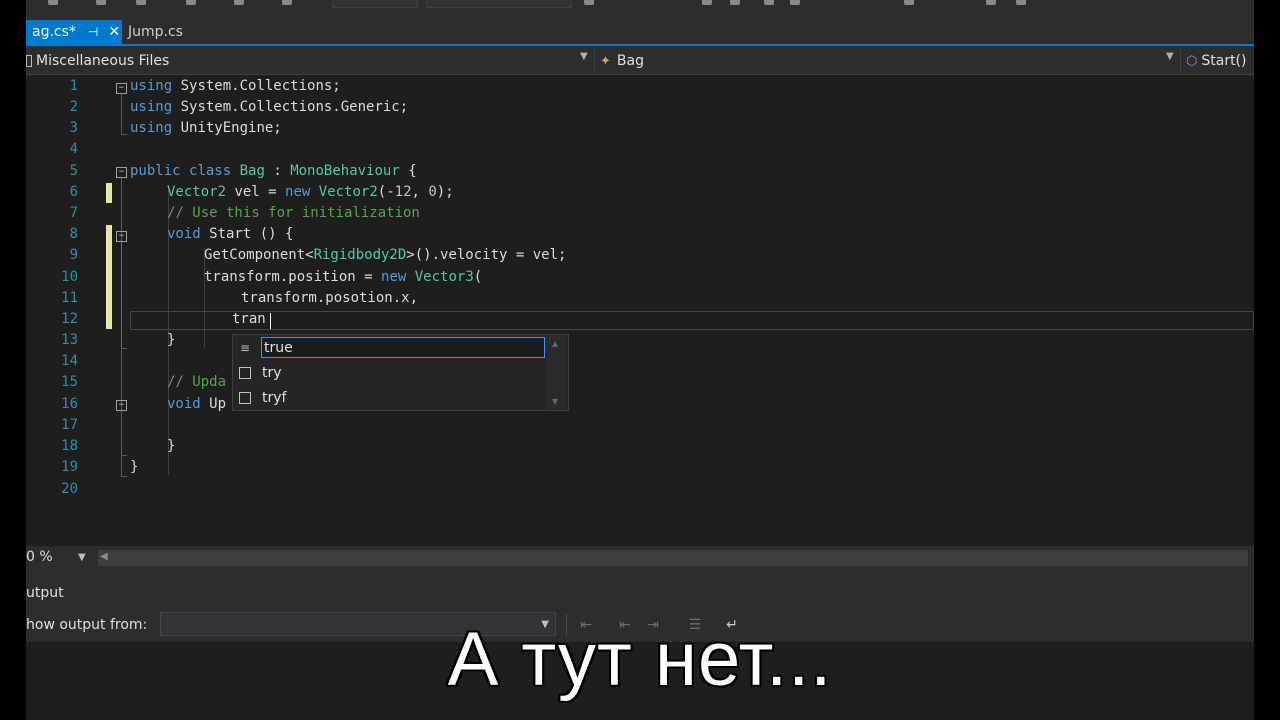  I want to click on line-number: 17, so click(69, 425).